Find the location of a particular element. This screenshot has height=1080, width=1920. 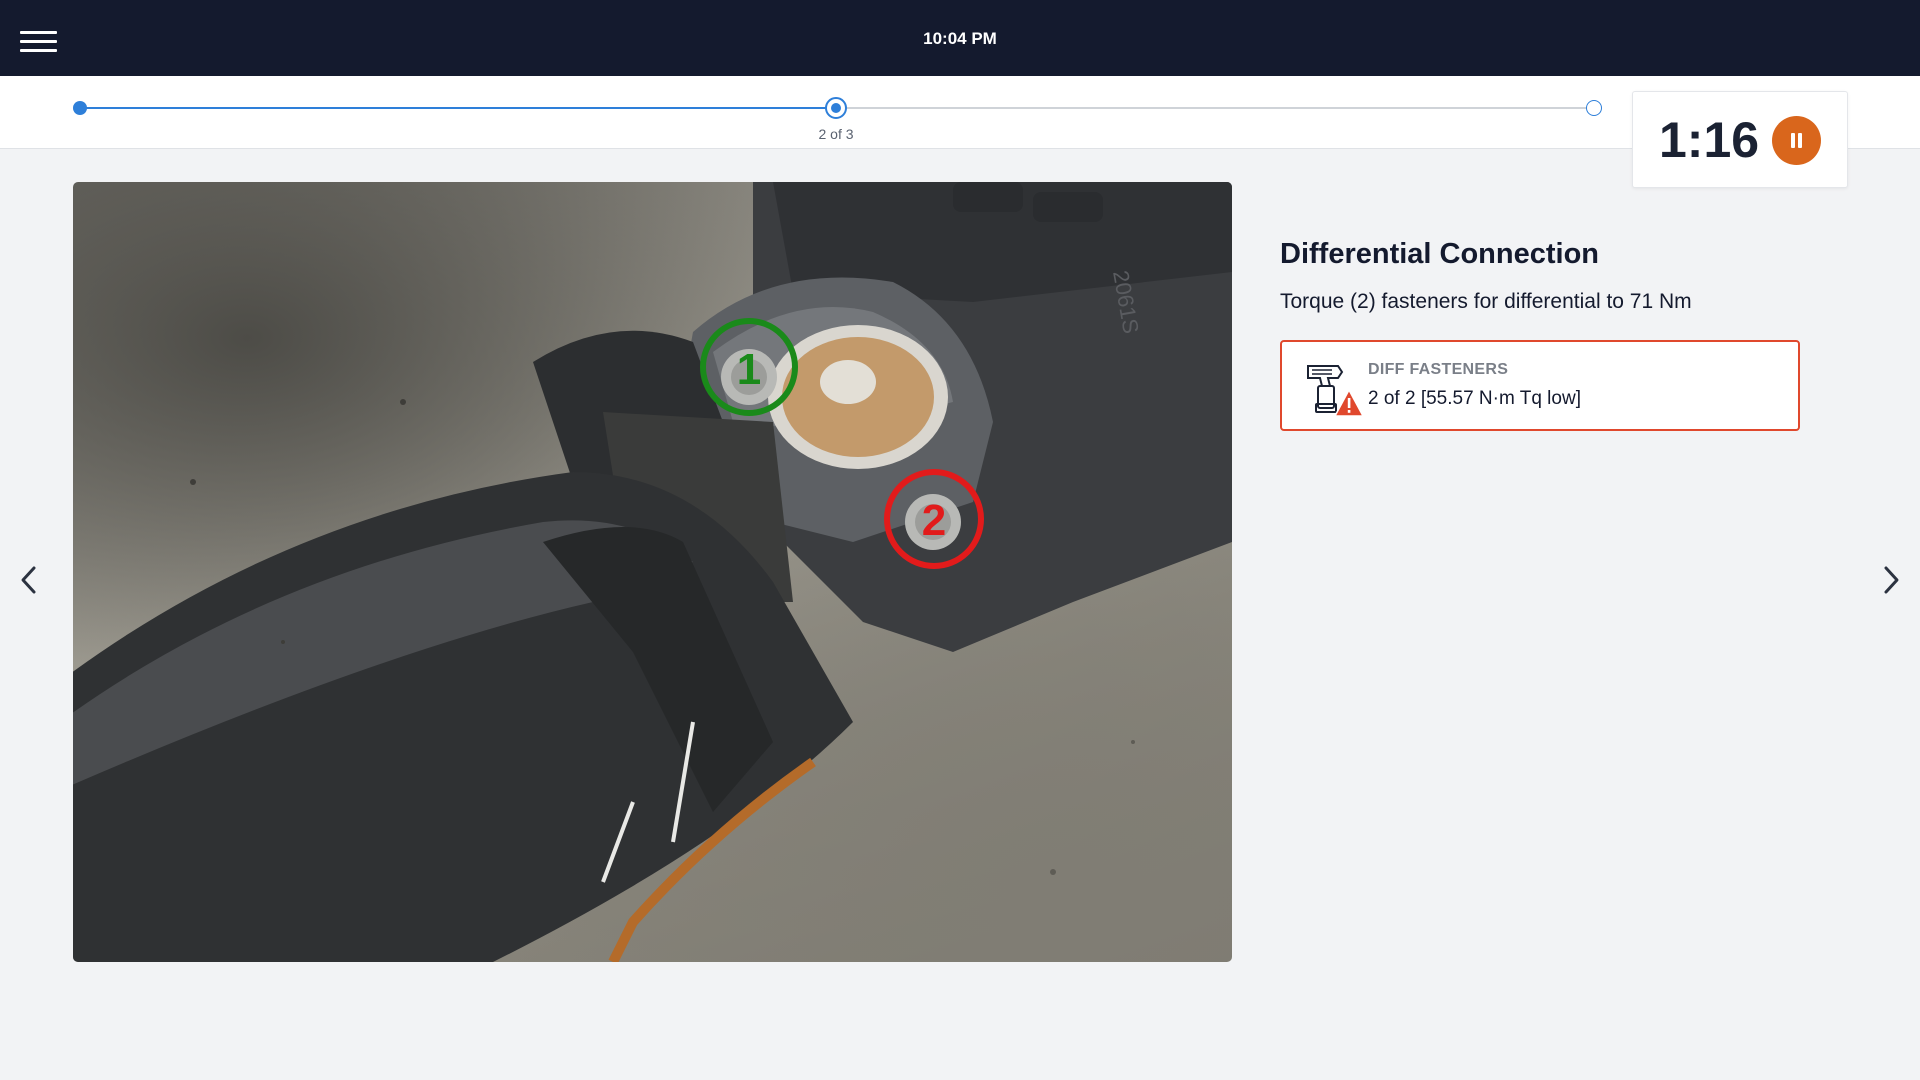

progress-step-2-dot-current is located at coordinates (836, 108).